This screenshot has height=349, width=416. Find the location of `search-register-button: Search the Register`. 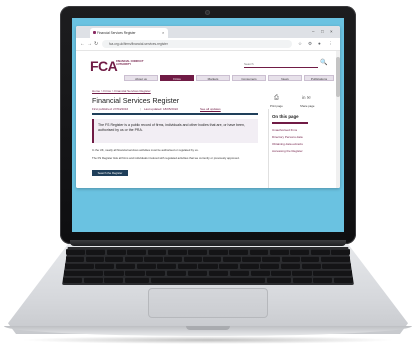

search-register-button: Search the Register is located at coordinates (110, 173).